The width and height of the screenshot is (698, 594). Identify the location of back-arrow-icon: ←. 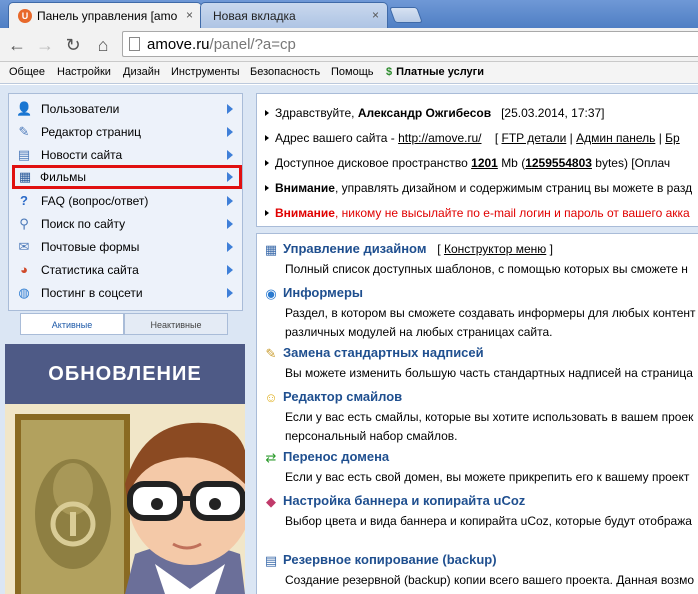
(17, 45).